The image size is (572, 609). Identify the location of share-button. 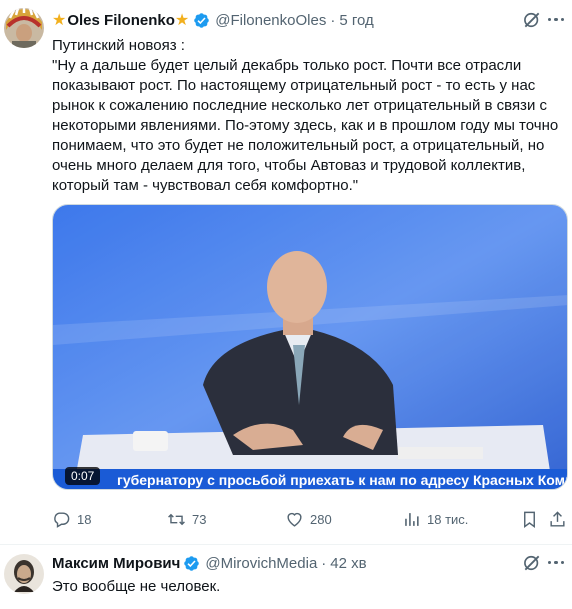
(557, 519).